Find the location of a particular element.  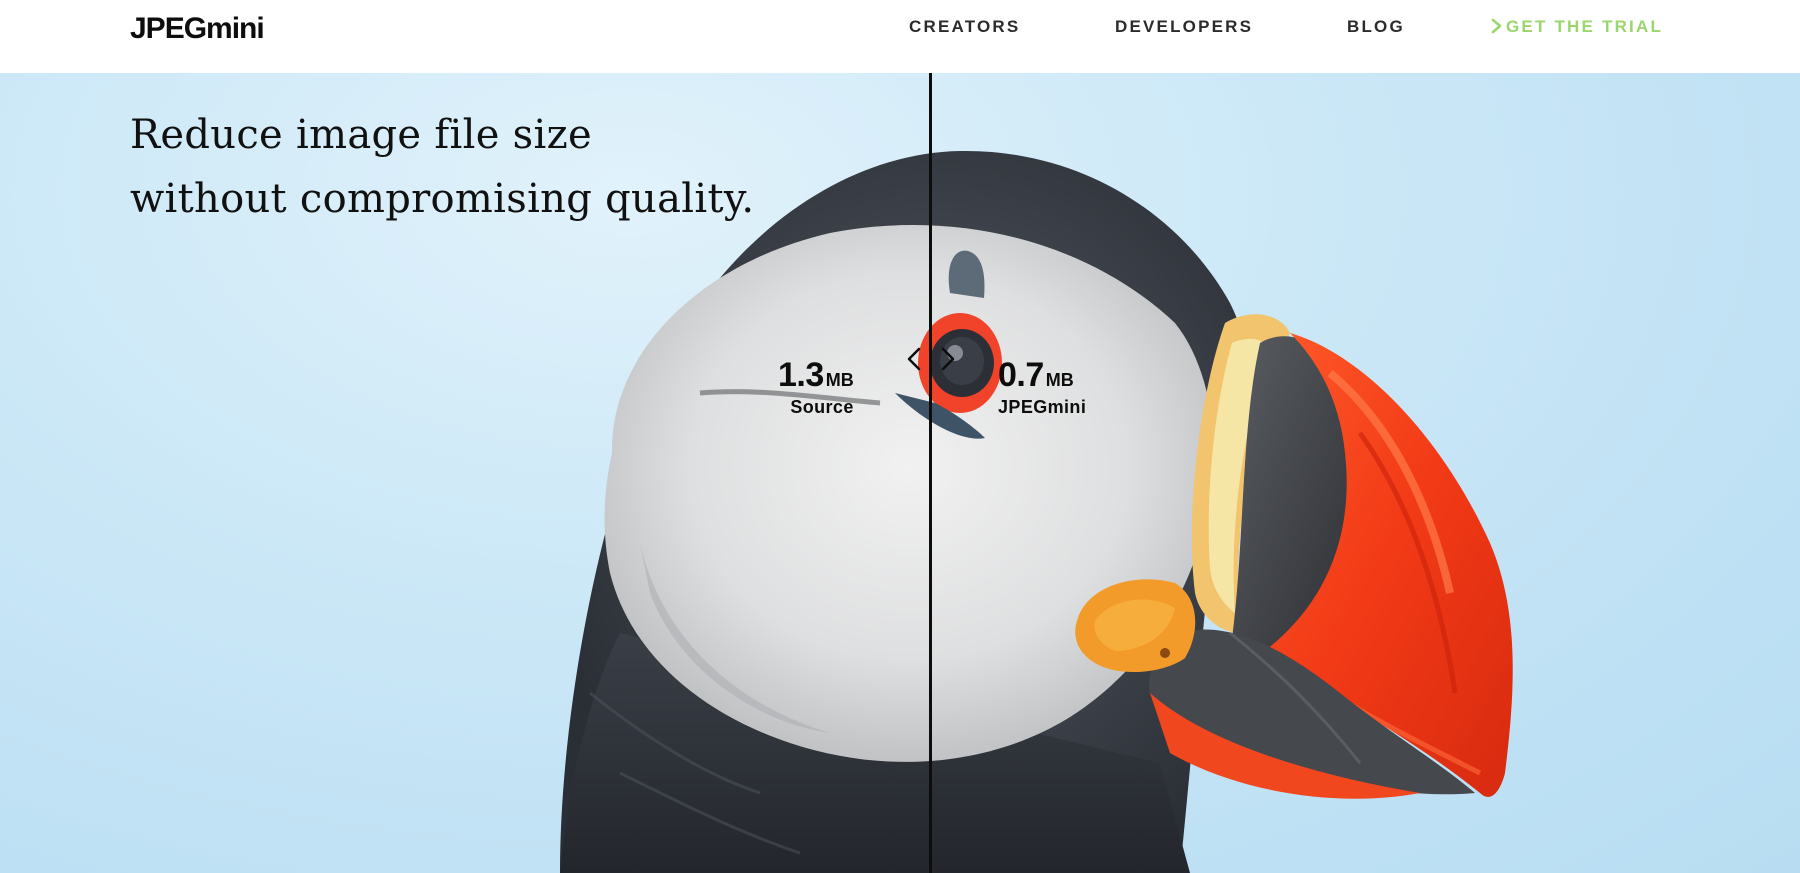

comparison-divider is located at coordinates (930, 473).